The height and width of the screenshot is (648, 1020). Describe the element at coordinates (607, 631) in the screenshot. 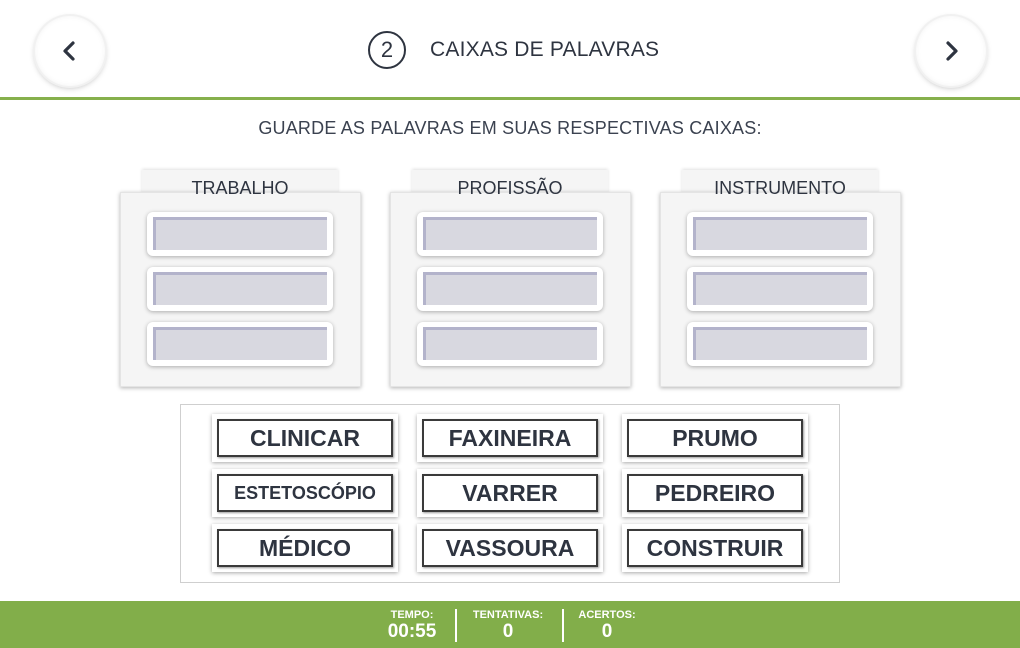

I see `hits-value: 0` at that location.